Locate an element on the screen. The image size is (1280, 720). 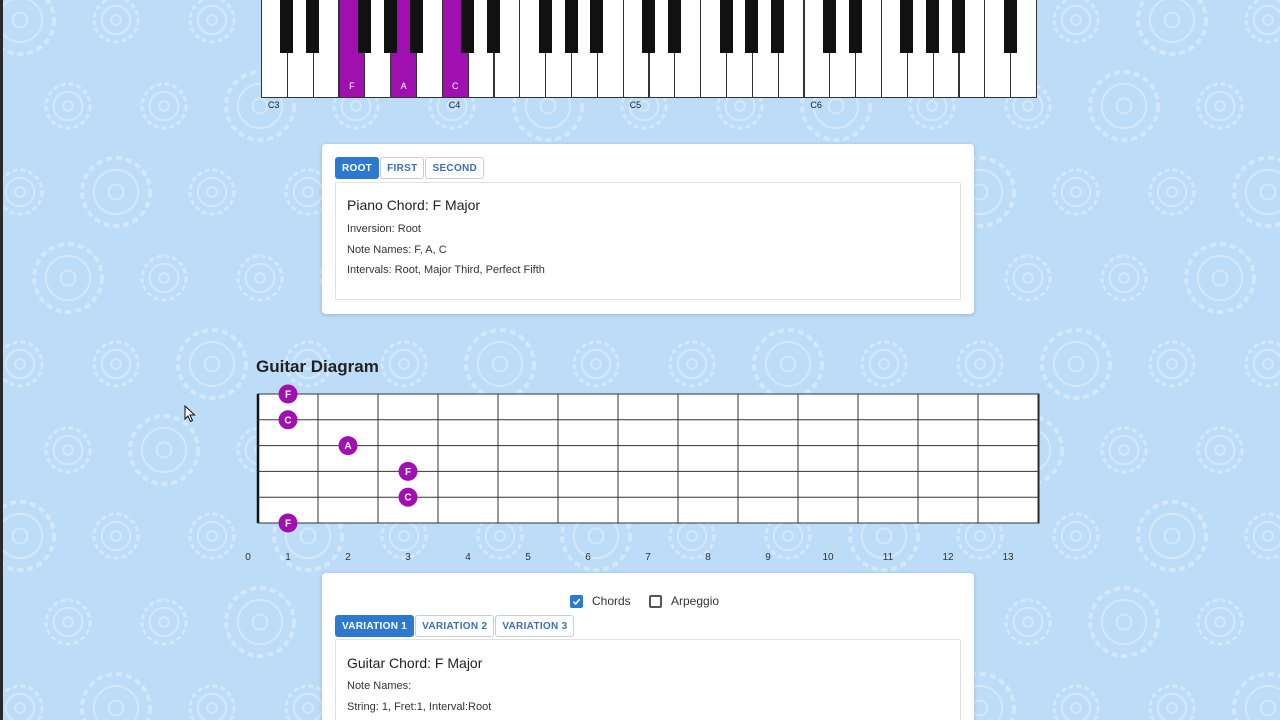
tab-variation-2: VARIATION 2 is located at coordinates (455, 626).